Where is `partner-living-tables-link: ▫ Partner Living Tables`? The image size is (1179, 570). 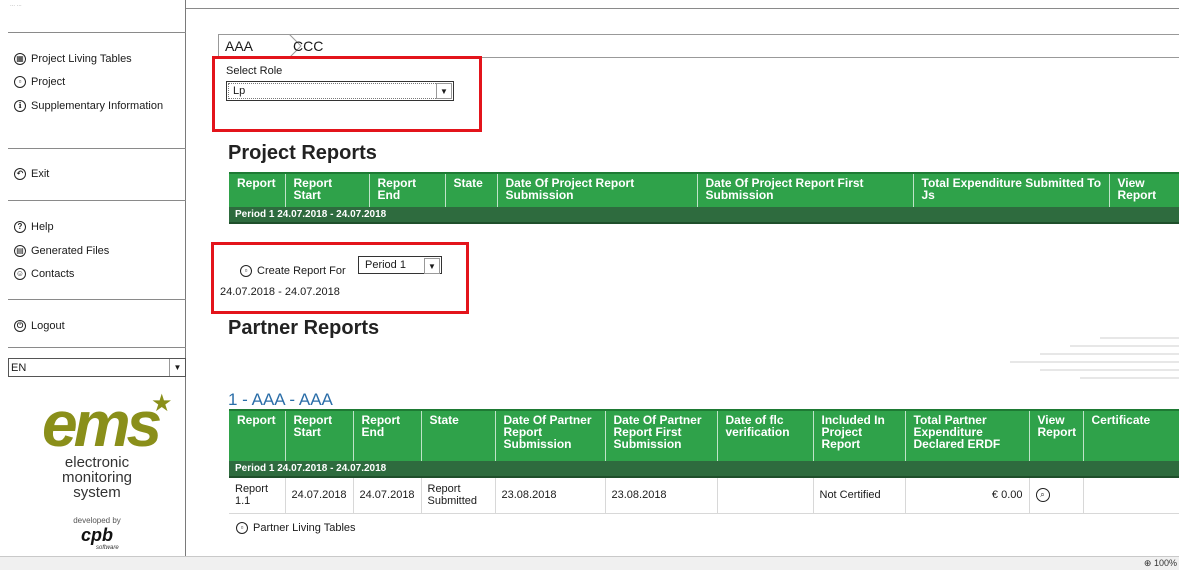
partner-living-tables-link: ▫ Partner Living Tables is located at coordinates (296, 528).